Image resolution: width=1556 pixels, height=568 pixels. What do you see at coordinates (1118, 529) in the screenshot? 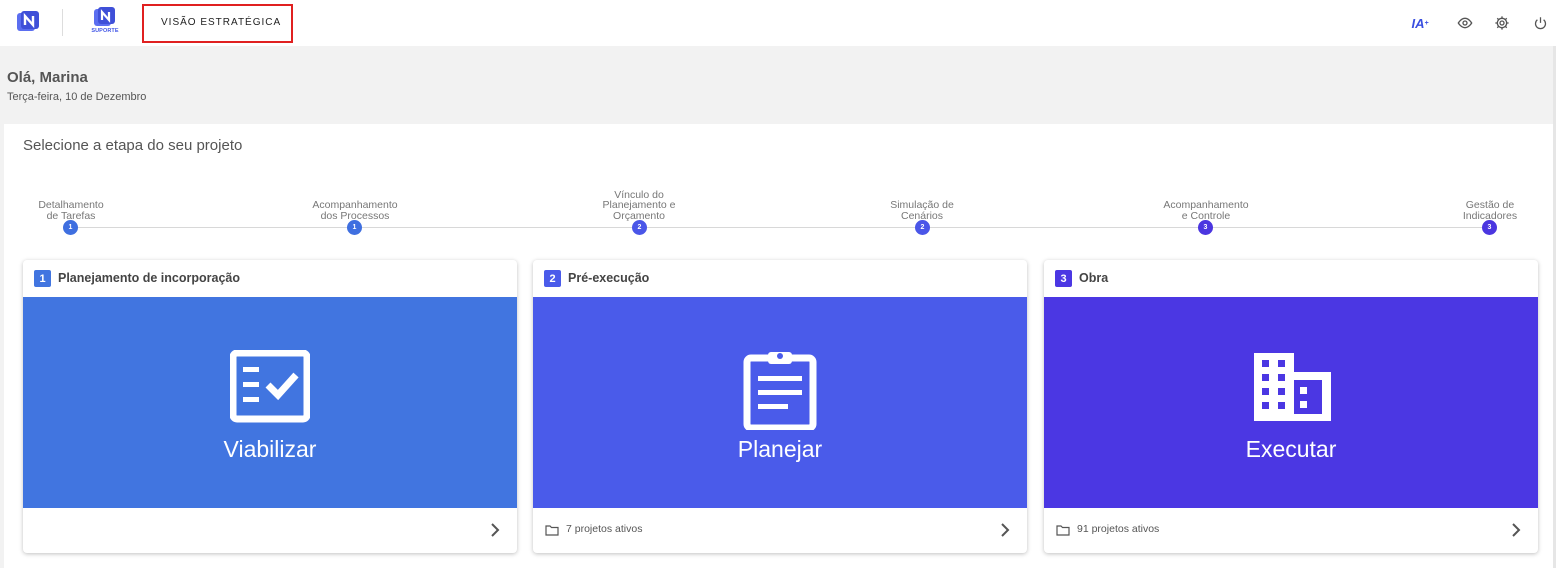
I see `active-projects-count: 91 projetos ativos` at bounding box center [1118, 529].